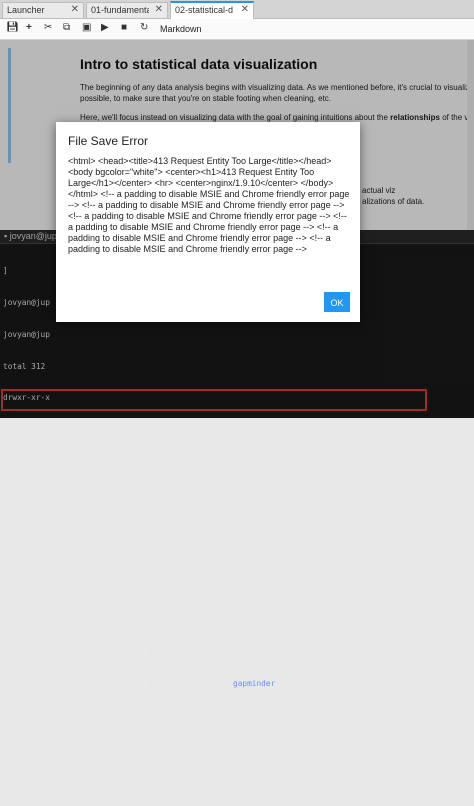 This screenshot has height=806, width=474. What do you see at coordinates (26, 620) in the screenshot?
I see `terminal-line: total 1420` at bounding box center [26, 620].